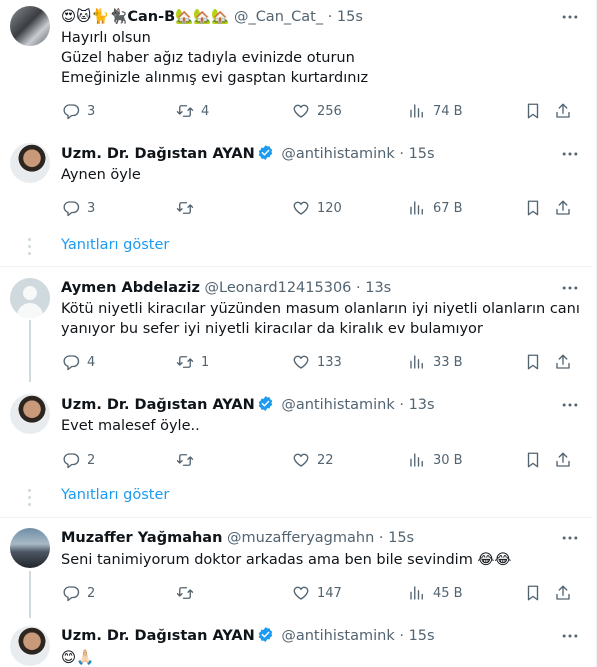 This screenshot has height=667, width=597. What do you see at coordinates (435, 362) in the screenshot?
I see `views-button: 33 B` at bounding box center [435, 362].